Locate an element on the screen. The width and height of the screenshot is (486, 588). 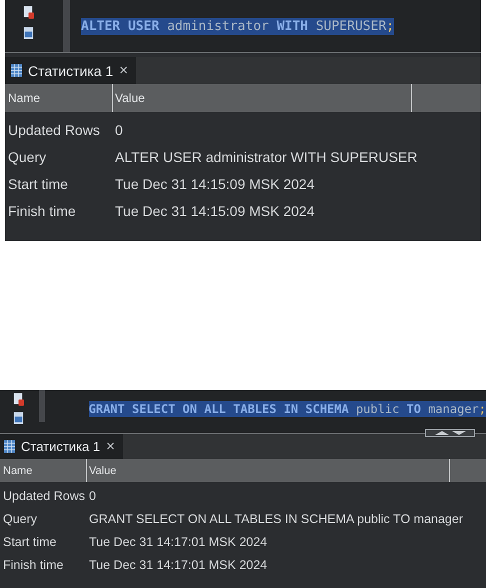
table-cell: ALTER USER administrator WITH SUPERUSER is located at coordinates (266, 156).